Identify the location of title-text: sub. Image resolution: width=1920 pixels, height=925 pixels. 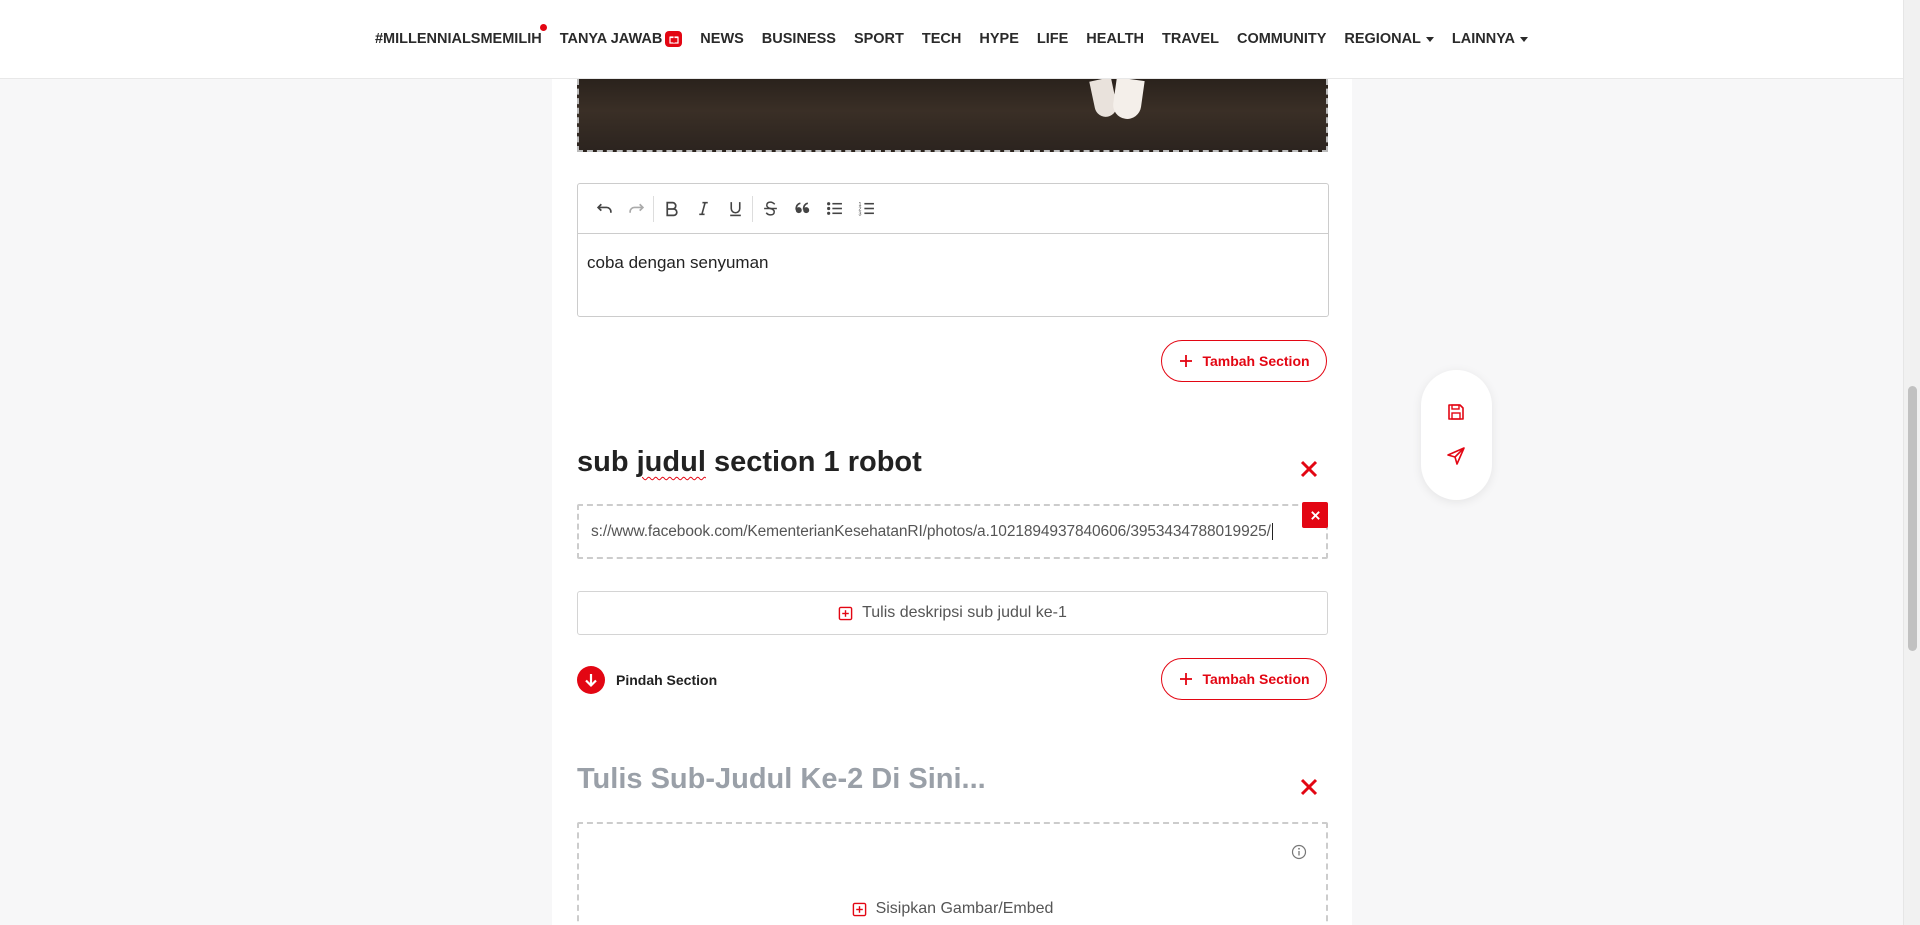
(607, 462).